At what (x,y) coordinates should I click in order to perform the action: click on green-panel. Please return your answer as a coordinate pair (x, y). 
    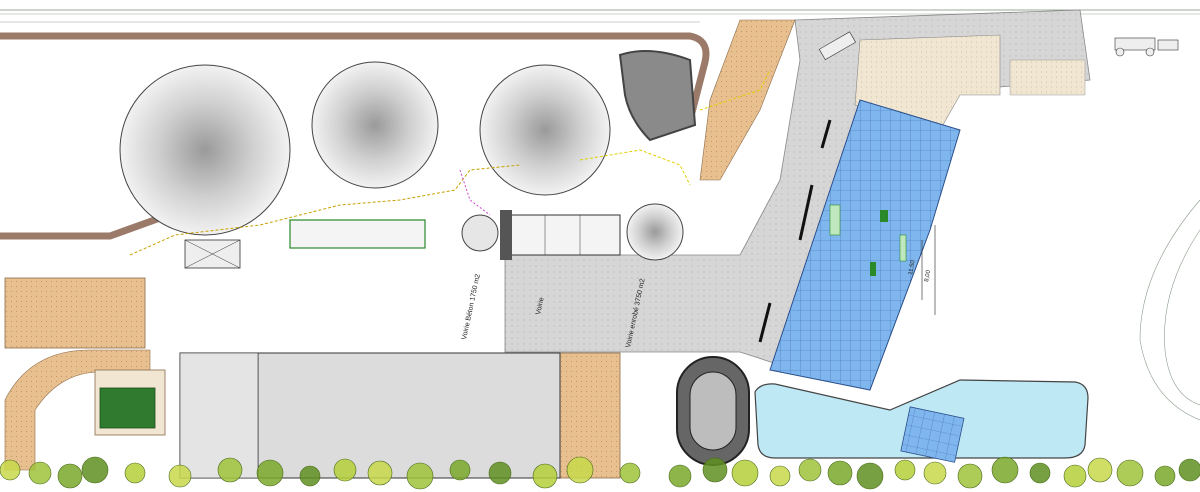
    Looking at the image, I should click on (127, 408).